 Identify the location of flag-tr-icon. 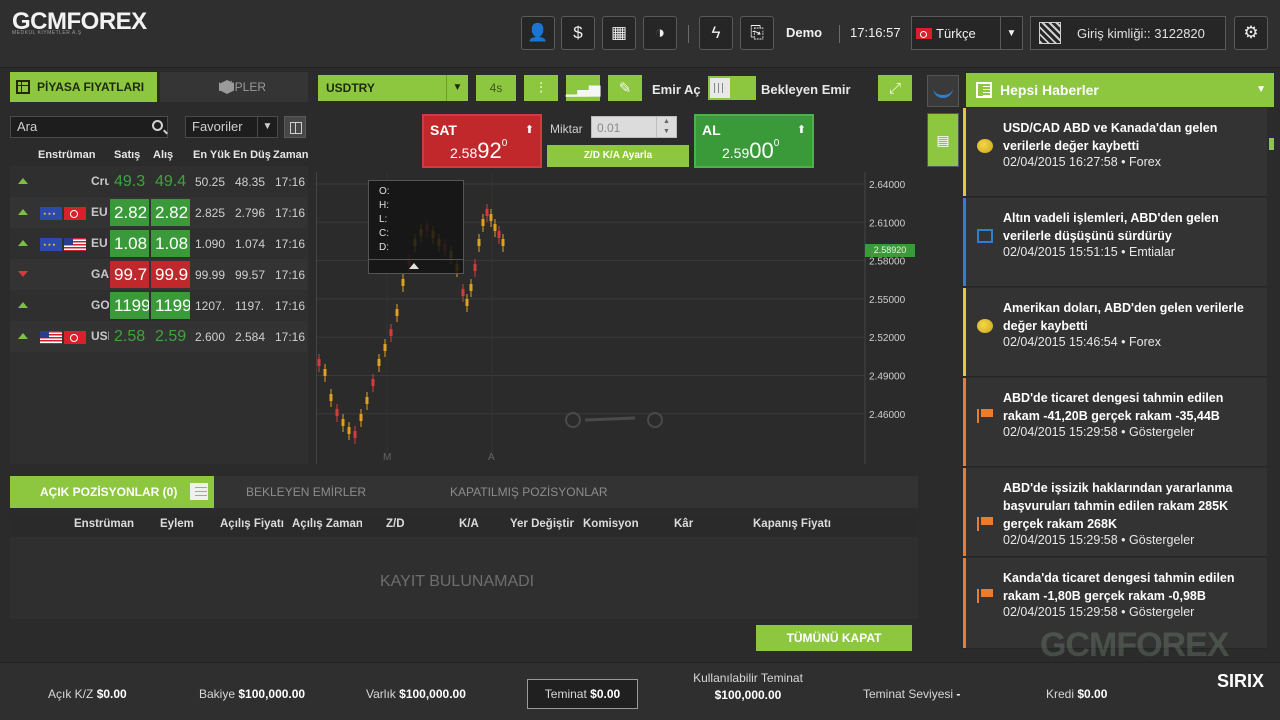
(75, 337).